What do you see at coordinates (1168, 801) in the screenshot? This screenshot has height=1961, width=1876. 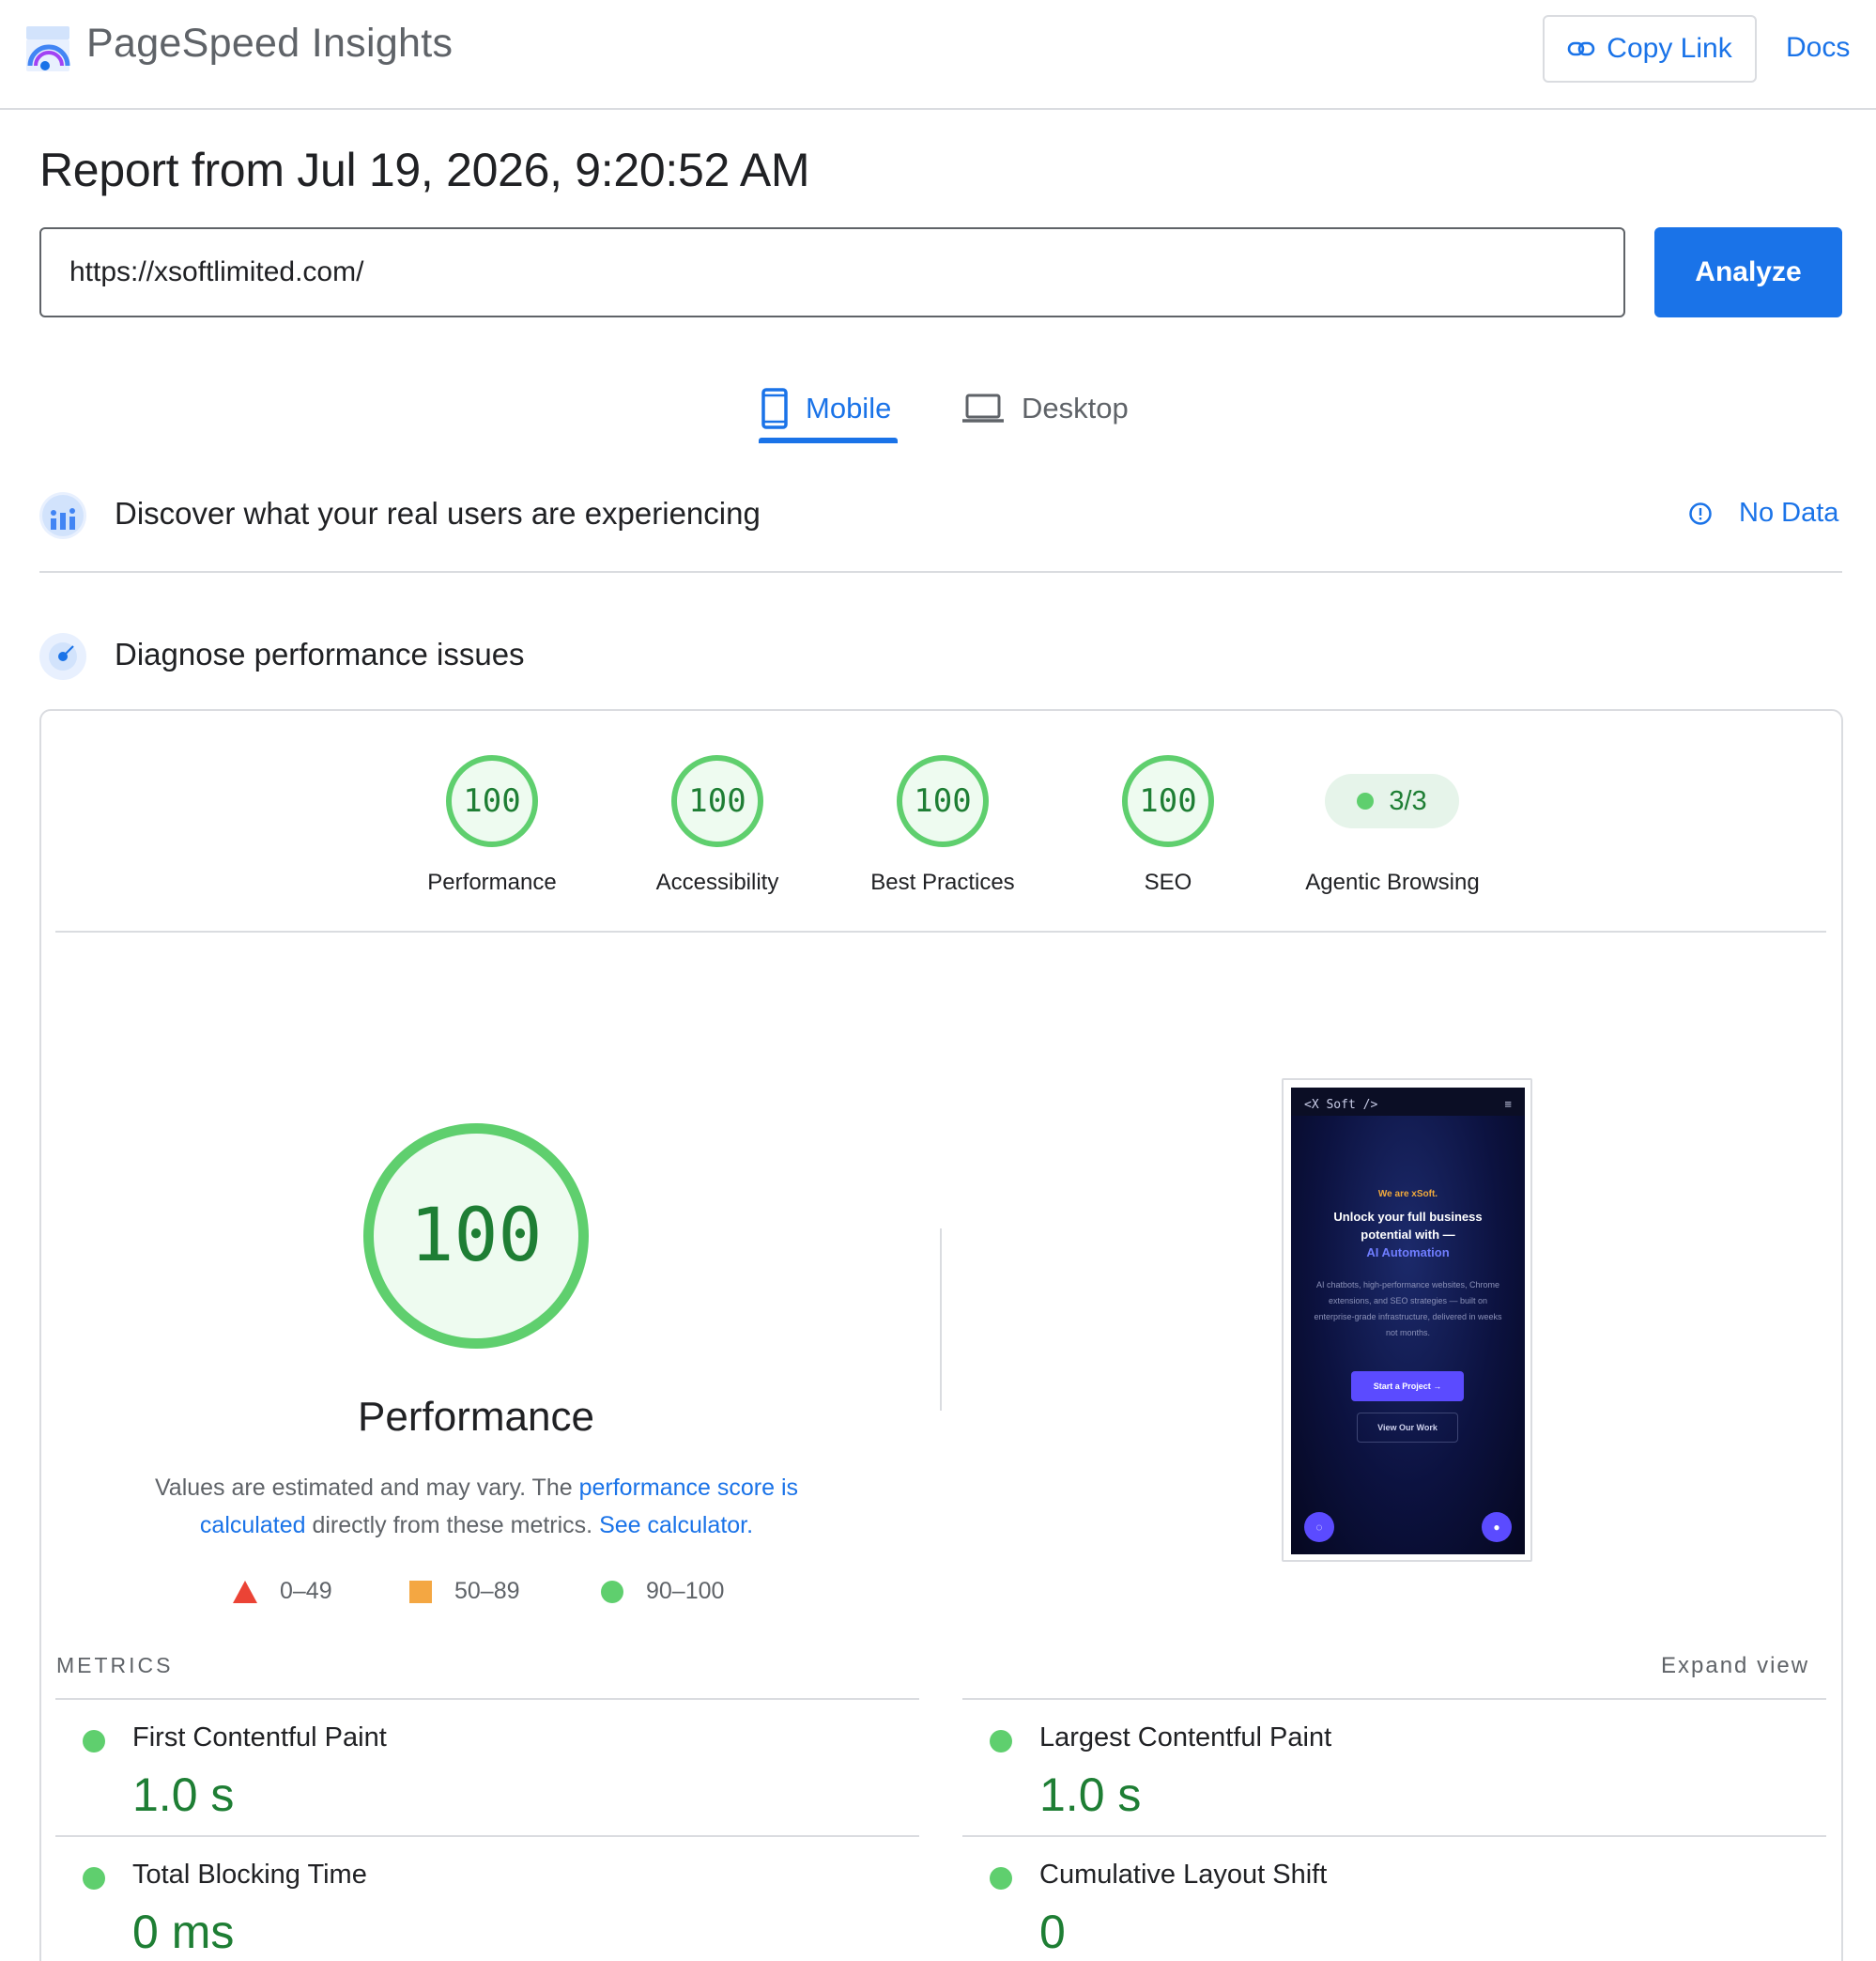 I see `seo-score-gauge: 100` at bounding box center [1168, 801].